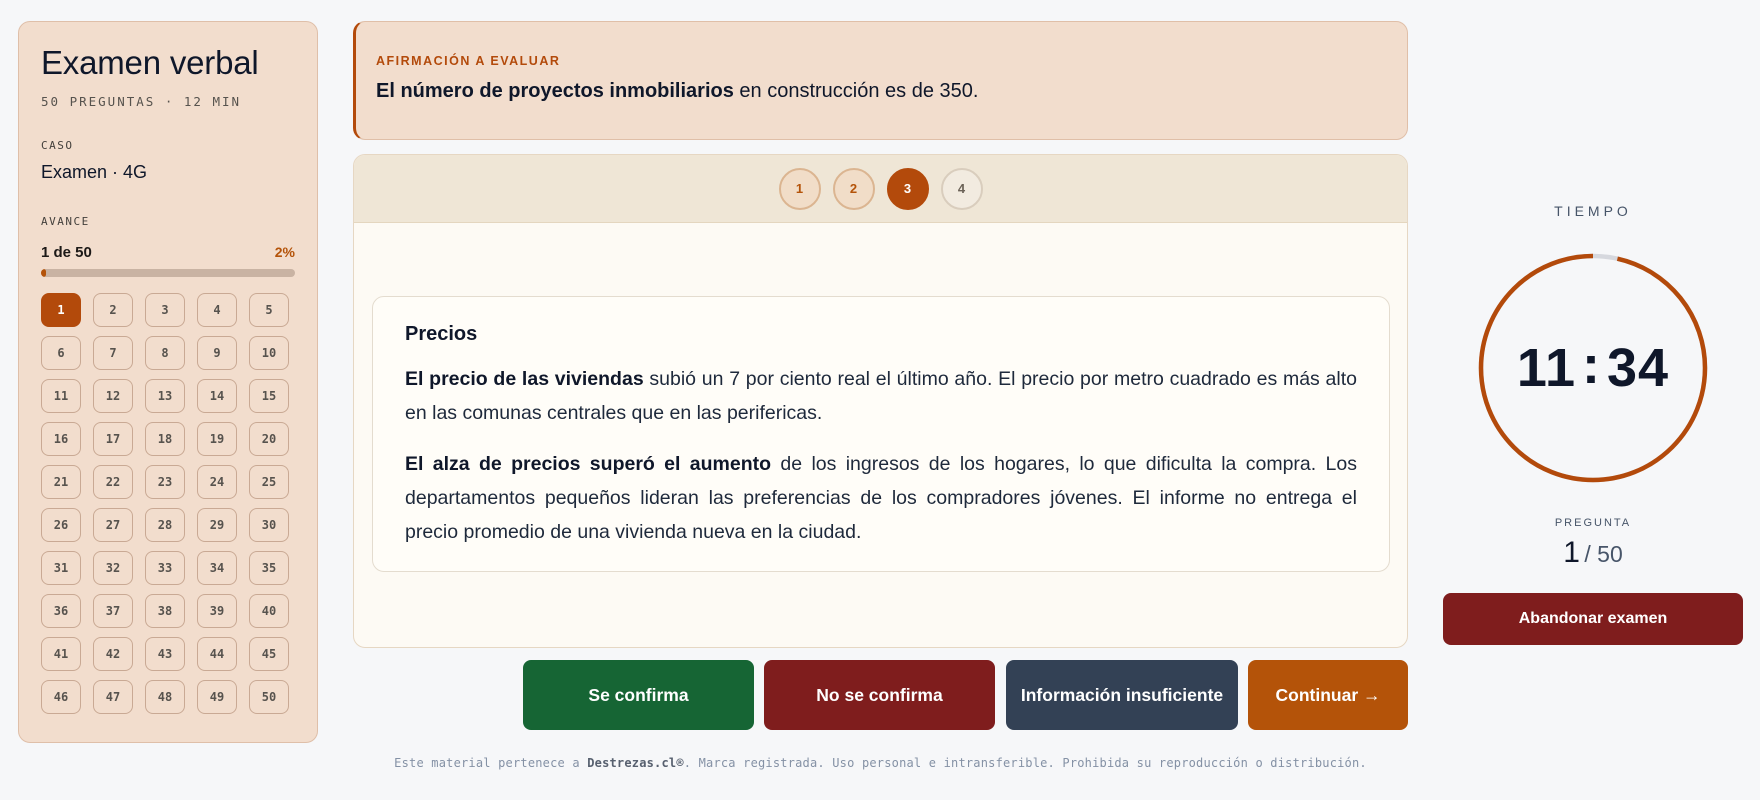 The width and height of the screenshot is (1760, 800). I want to click on question-nav-button: 25, so click(269, 482).